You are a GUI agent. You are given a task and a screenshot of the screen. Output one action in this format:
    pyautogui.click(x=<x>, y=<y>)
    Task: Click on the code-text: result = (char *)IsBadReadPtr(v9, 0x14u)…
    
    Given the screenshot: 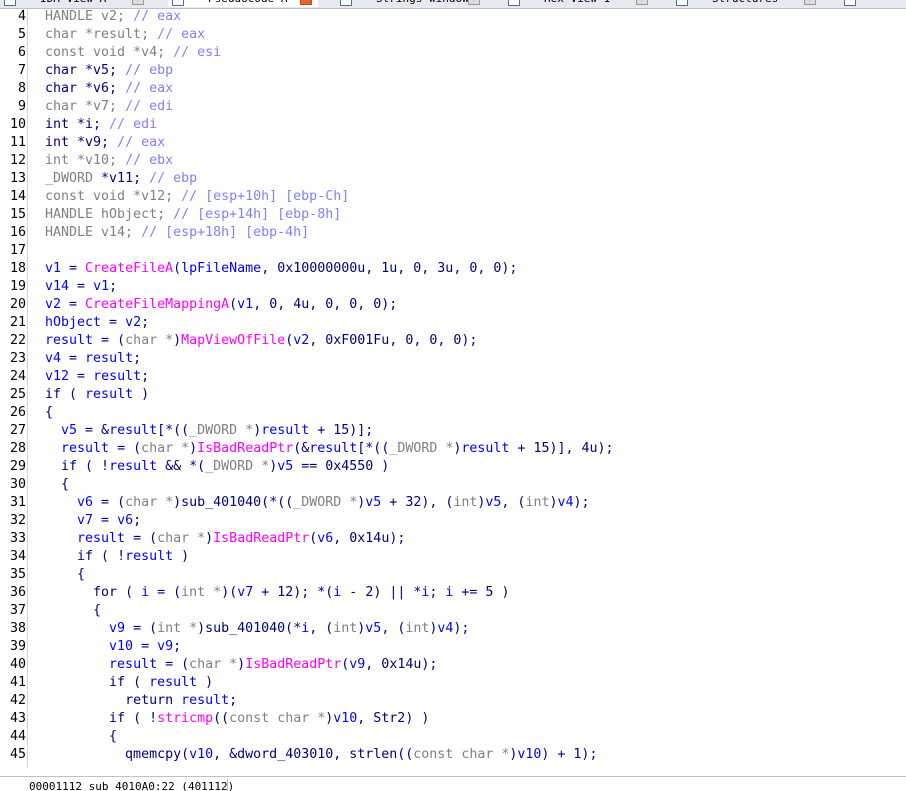 What is the action you would take?
    pyautogui.click(x=241, y=665)
    